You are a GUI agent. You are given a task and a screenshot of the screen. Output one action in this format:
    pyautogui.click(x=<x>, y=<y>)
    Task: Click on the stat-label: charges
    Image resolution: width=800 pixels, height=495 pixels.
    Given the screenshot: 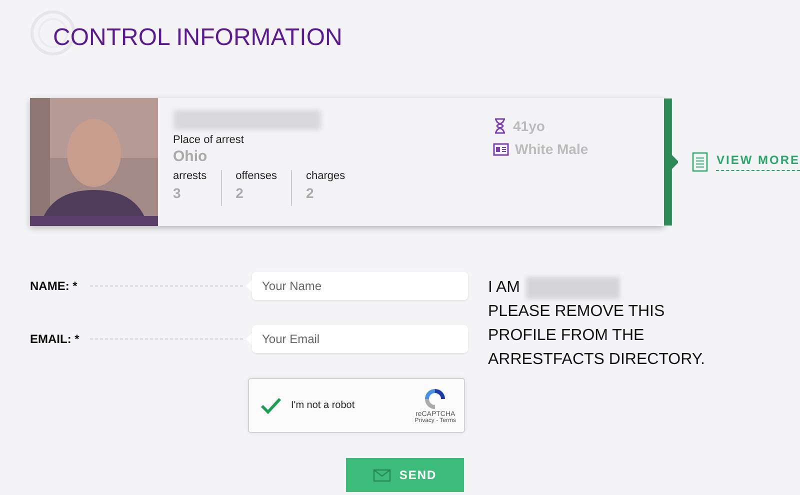 What is the action you would take?
    pyautogui.click(x=326, y=176)
    